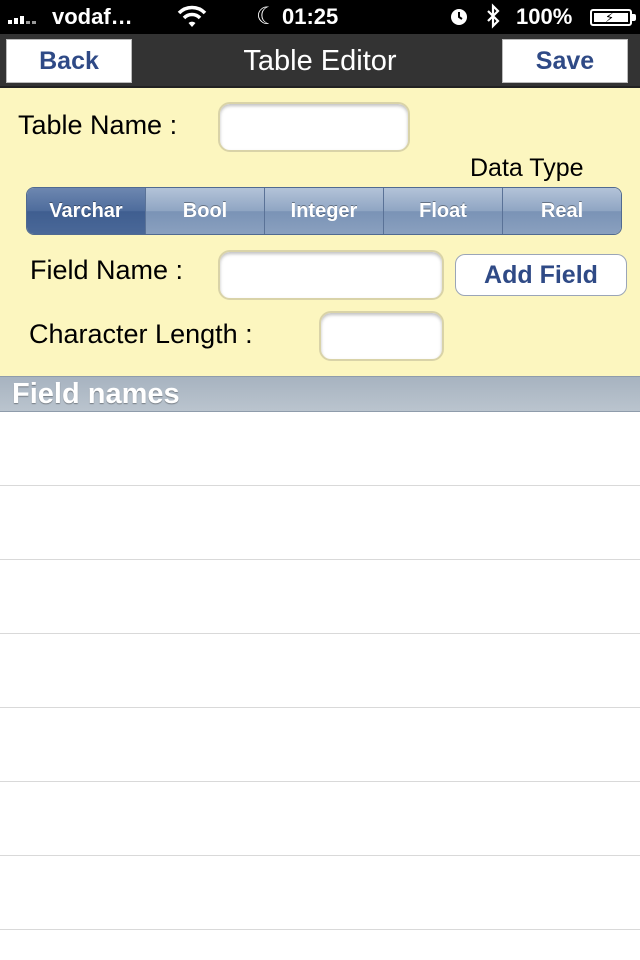  Describe the element at coordinates (310, 16) in the screenshot. I see `status-time: 01:25` at that location.